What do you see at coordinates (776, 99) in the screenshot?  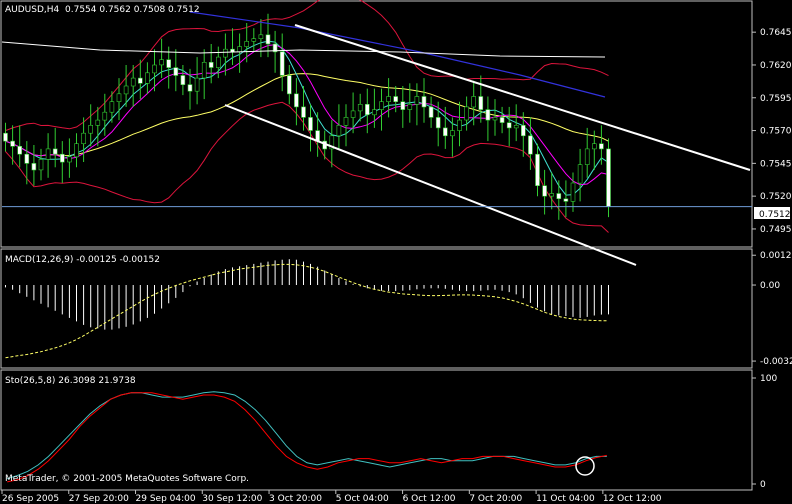 I see `price-tick-label: 0.7595` at bounding box center [776, 99].